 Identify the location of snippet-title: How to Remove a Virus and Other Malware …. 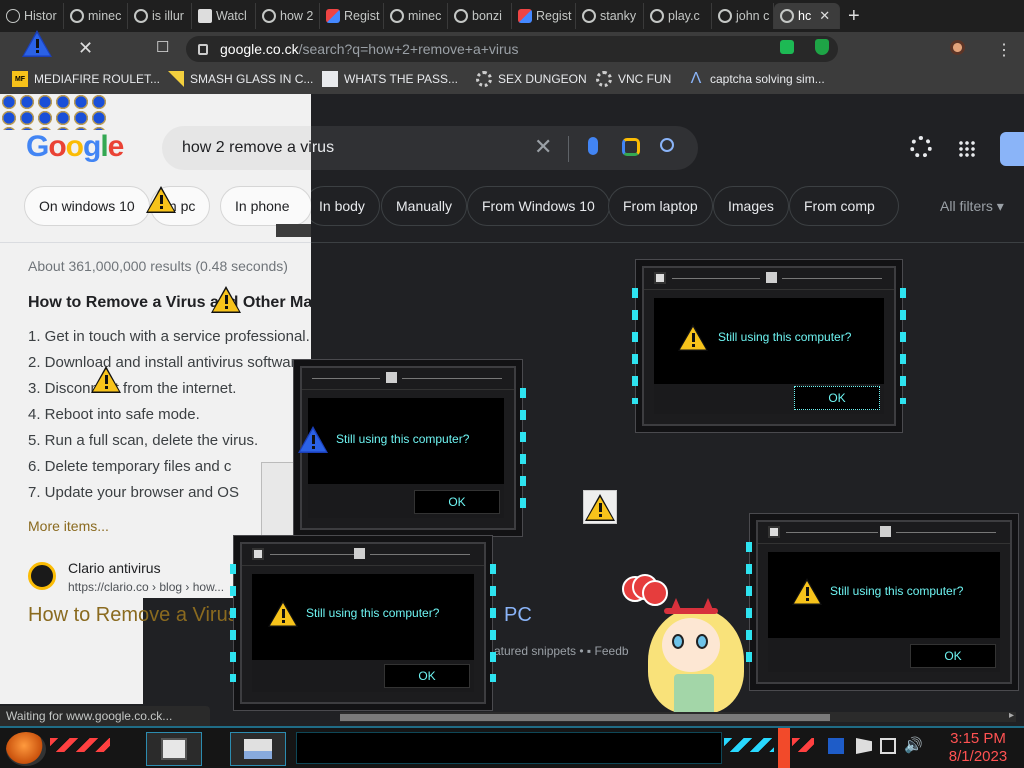
(169, 302).